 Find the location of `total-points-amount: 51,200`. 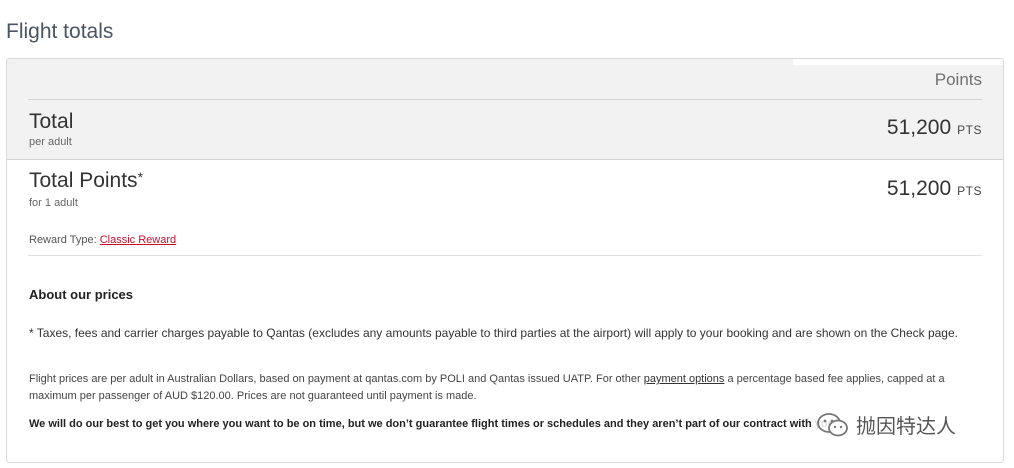

total-points-amount: 51,200 is located at coordinates (919, 188).